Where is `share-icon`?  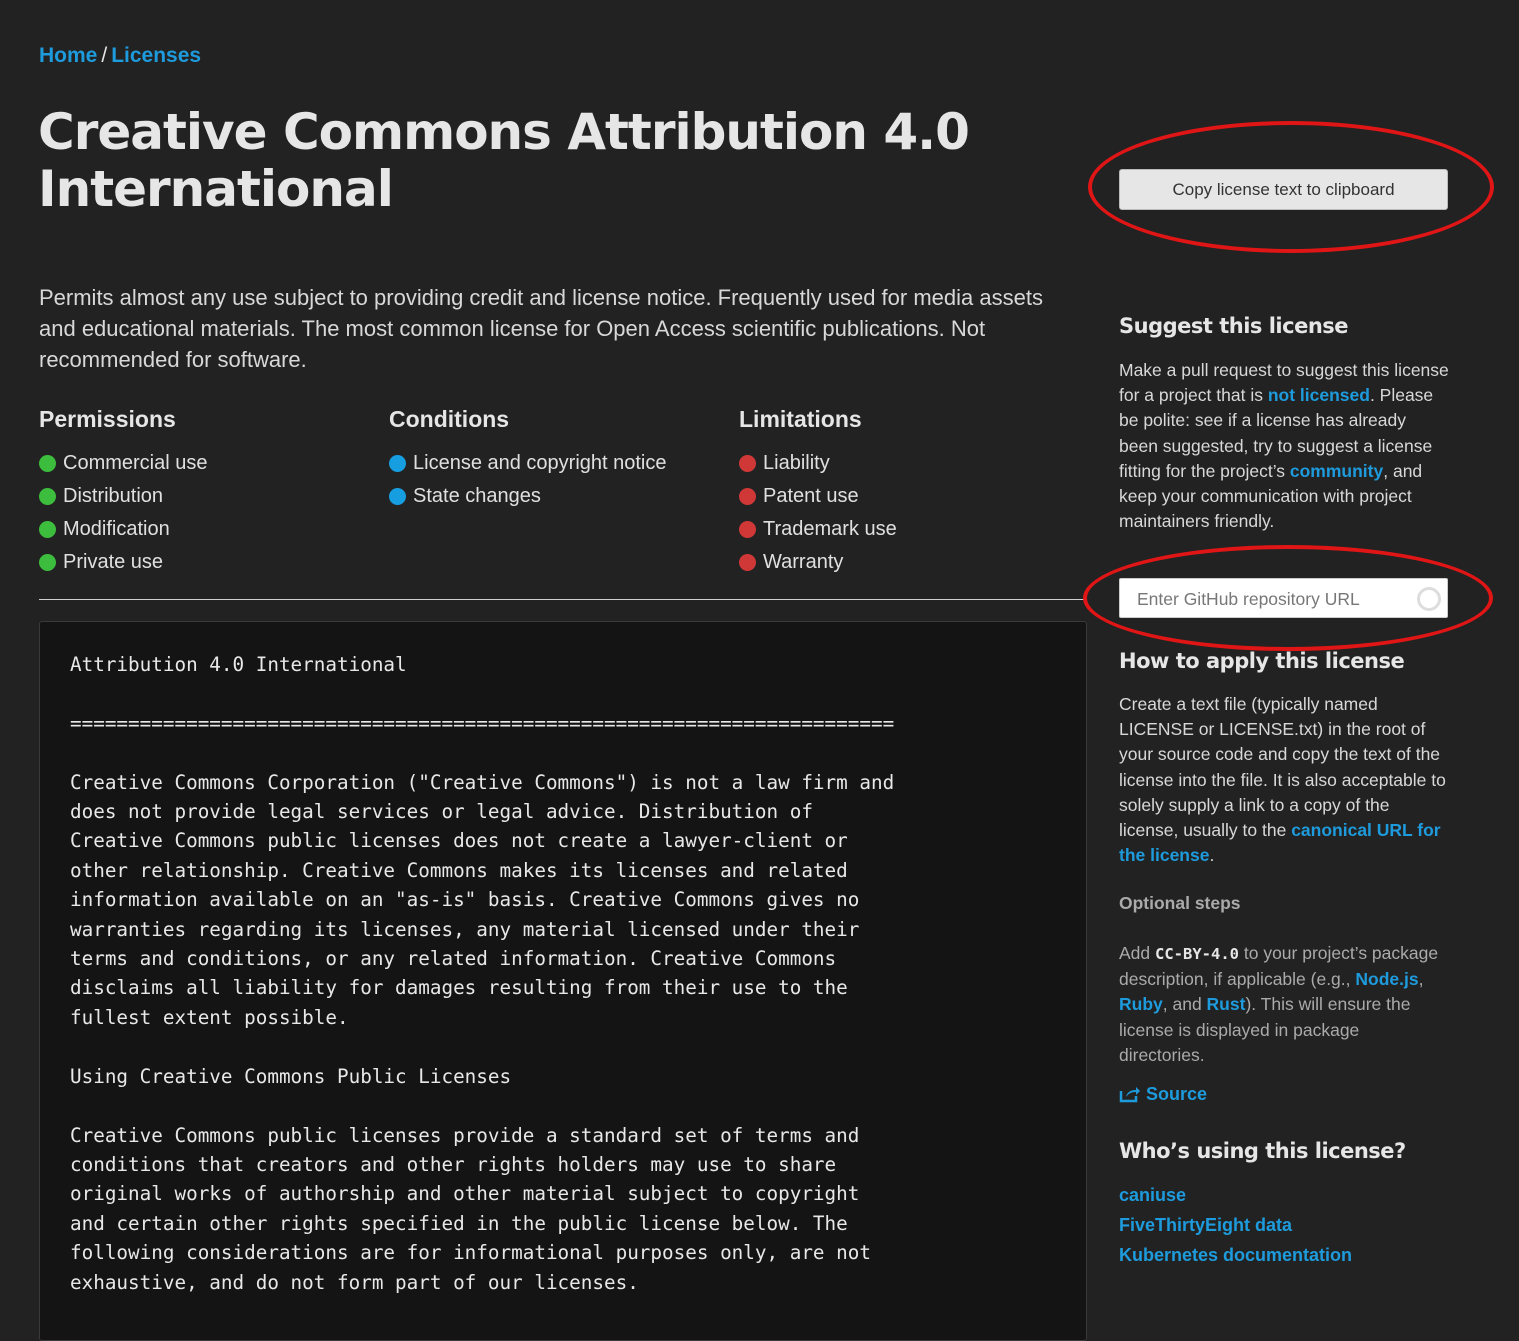
share-icon is located at coordinates (1129, 1095).